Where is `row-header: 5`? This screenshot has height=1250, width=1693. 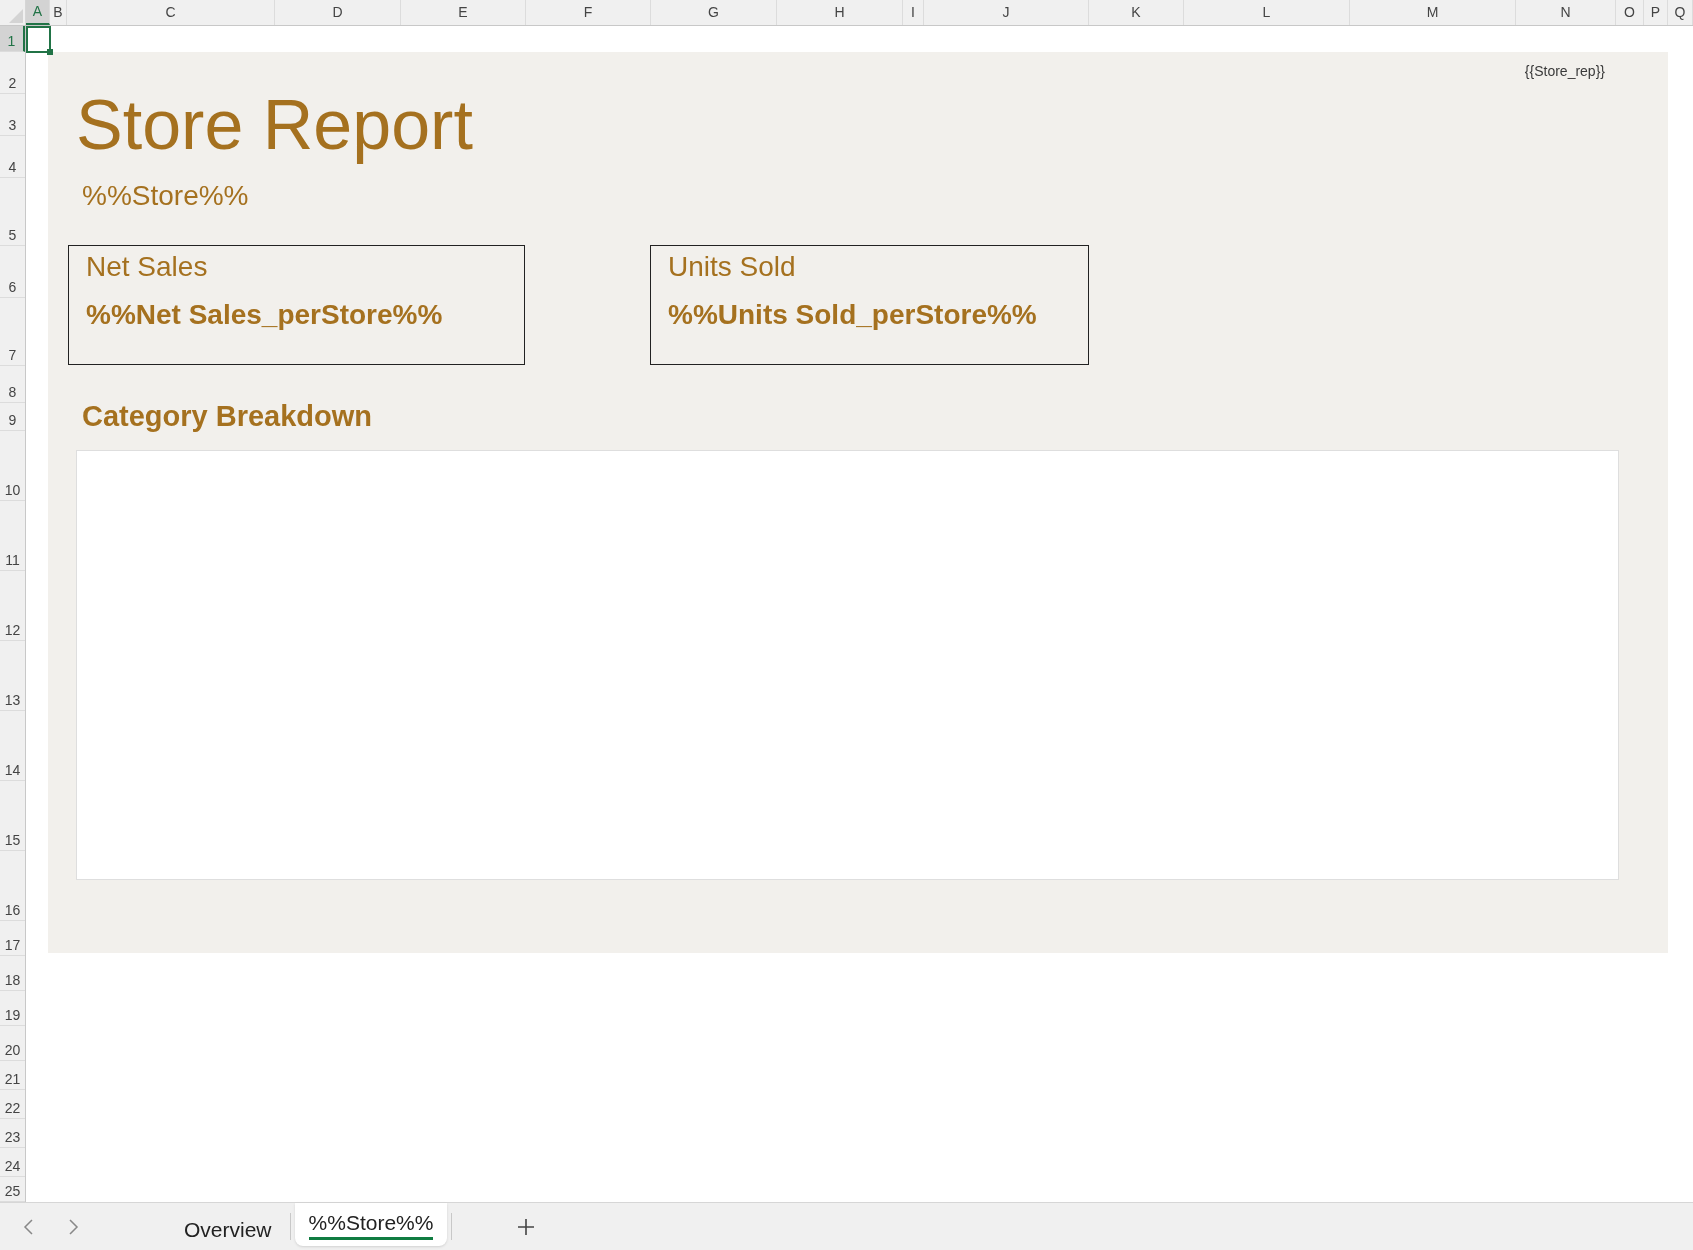
row-header: 5 is located at coordinates (12, 212).